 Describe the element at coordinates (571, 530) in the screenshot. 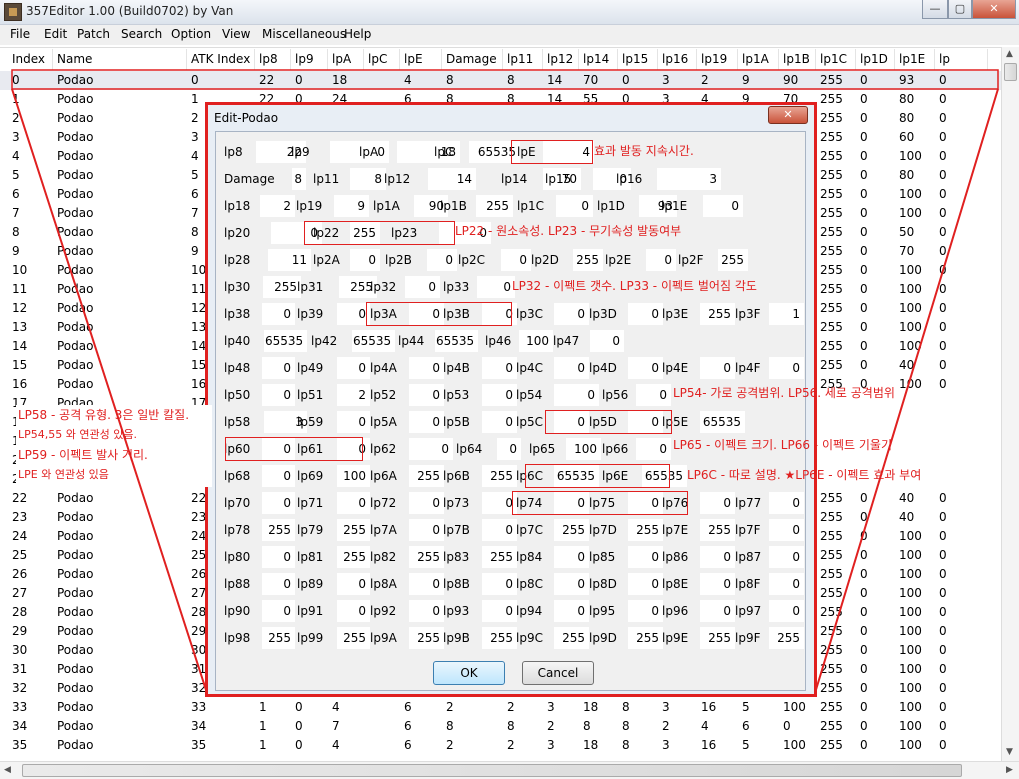

I see `field-input-lp7c: 255` at that location.